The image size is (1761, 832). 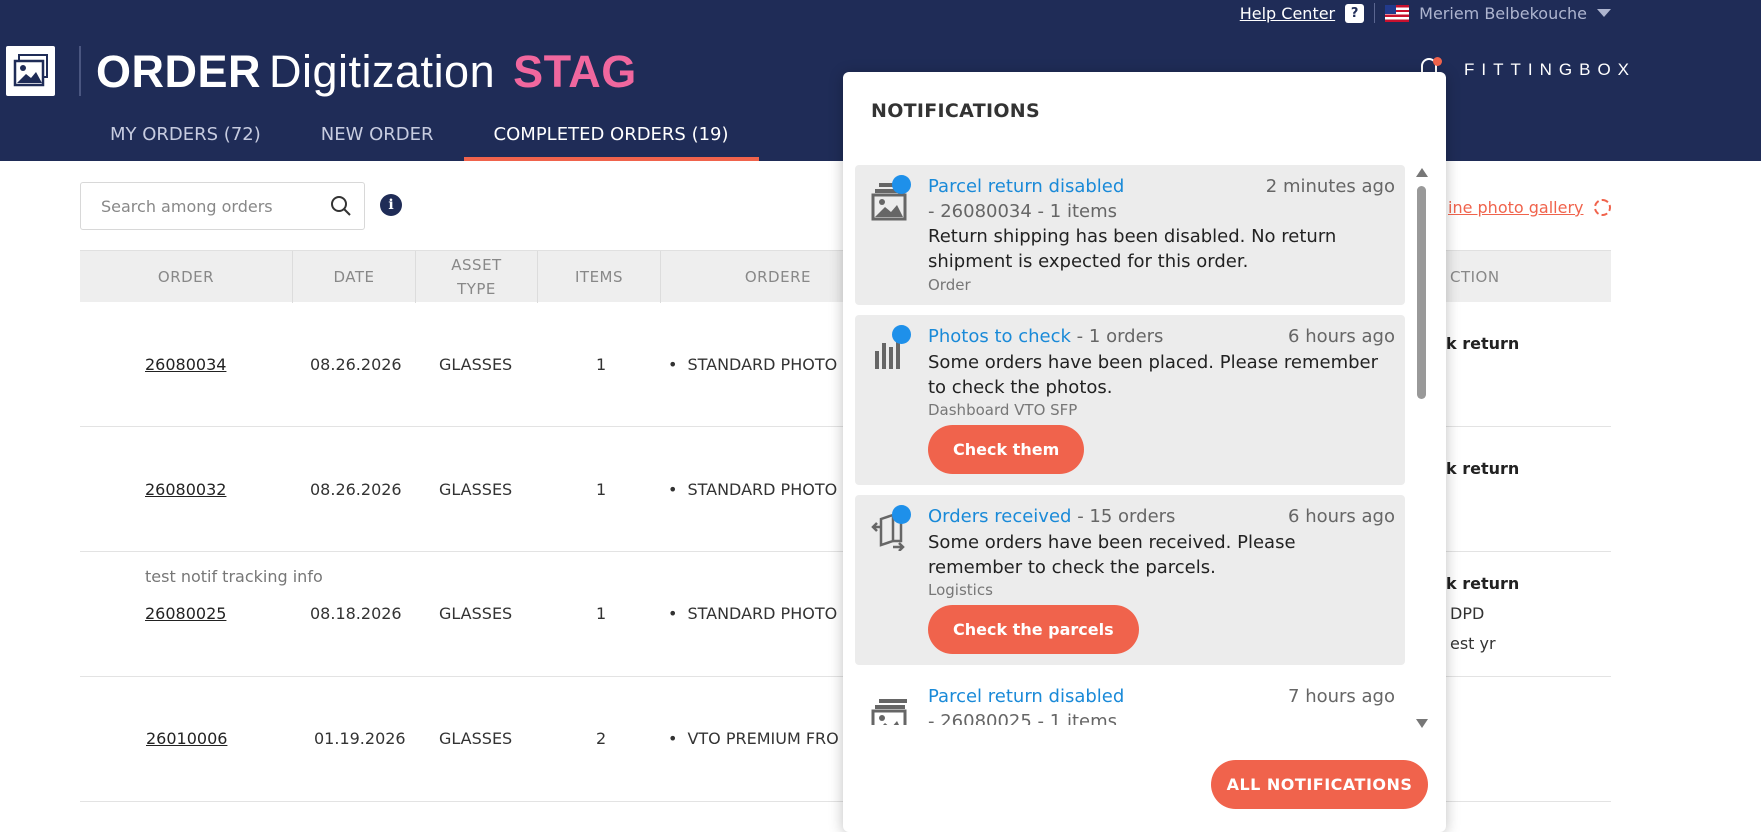 I want to click on environment-badge: STAG, so click(x=575, y=71).